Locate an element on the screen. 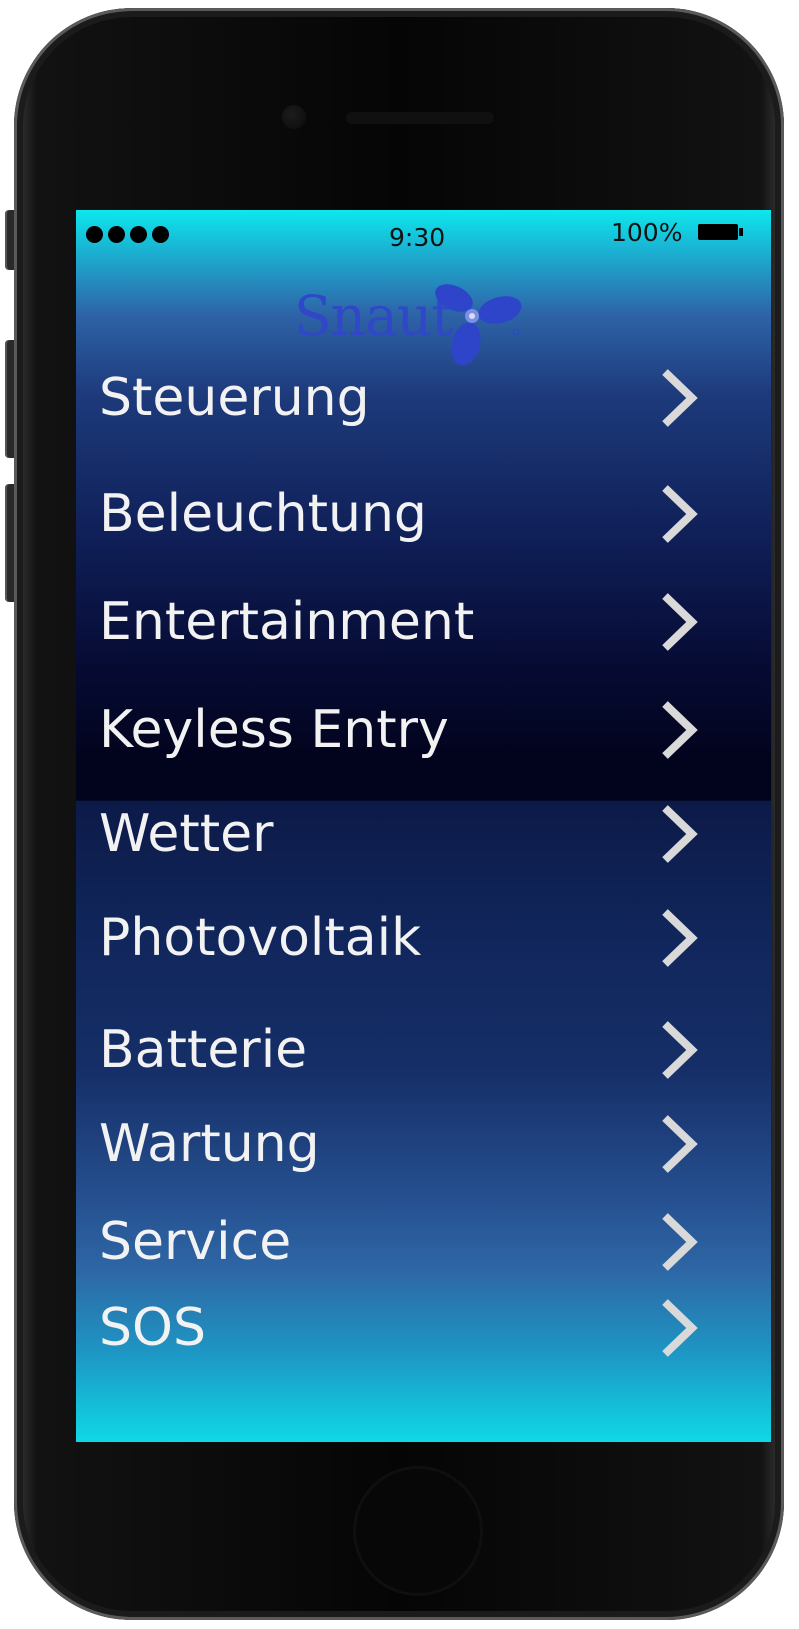 Image resolution: width=799 pixels, height=1629 pixels. mute-switch is located at coordinates (9, 240).